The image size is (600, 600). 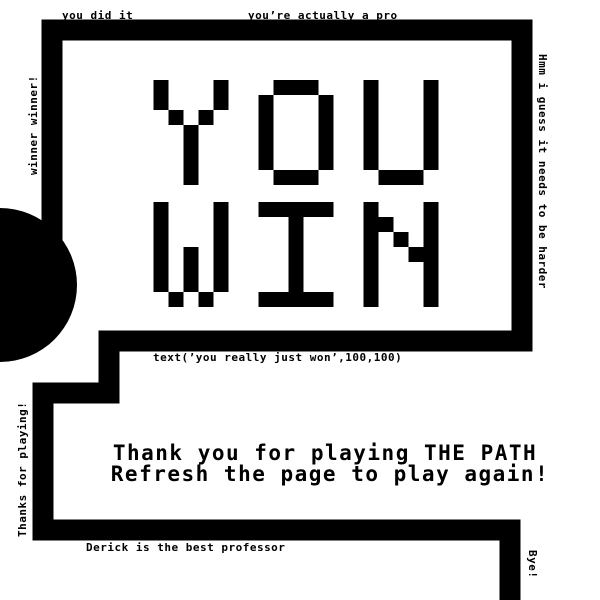 What do you see at coordinates (33, 125) in the screenshot?
I see `label-winner-winner: winner winner!` at bounding box center [33, 125].